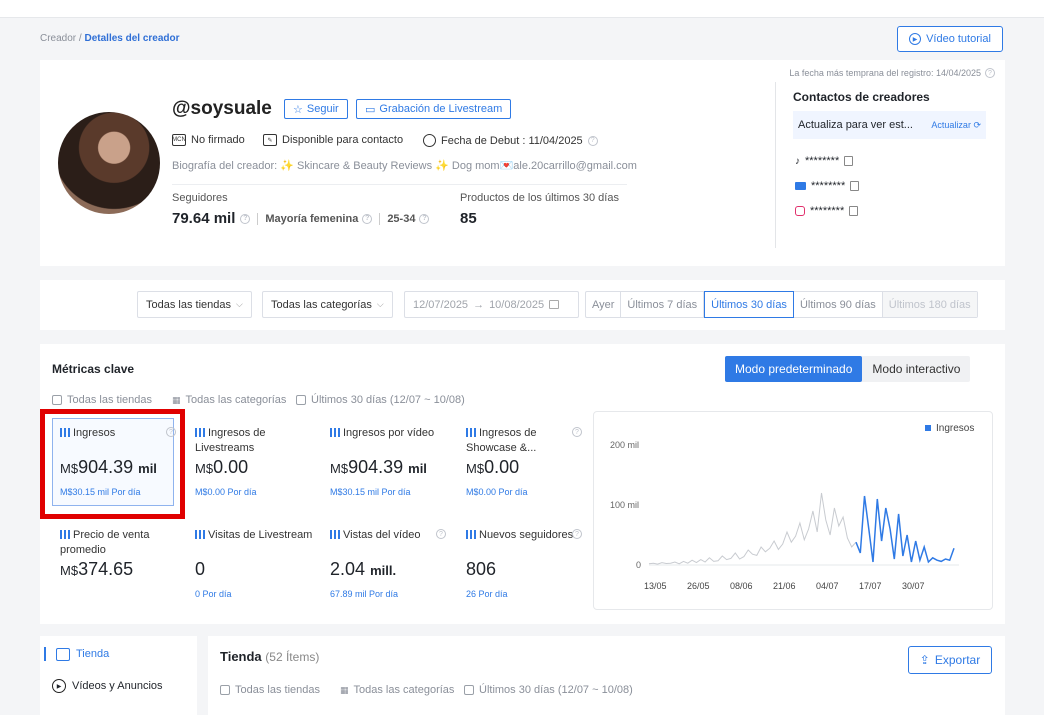 This screenshot has width=1044, height=715. I want to click on top-bar, so click(522, 9).